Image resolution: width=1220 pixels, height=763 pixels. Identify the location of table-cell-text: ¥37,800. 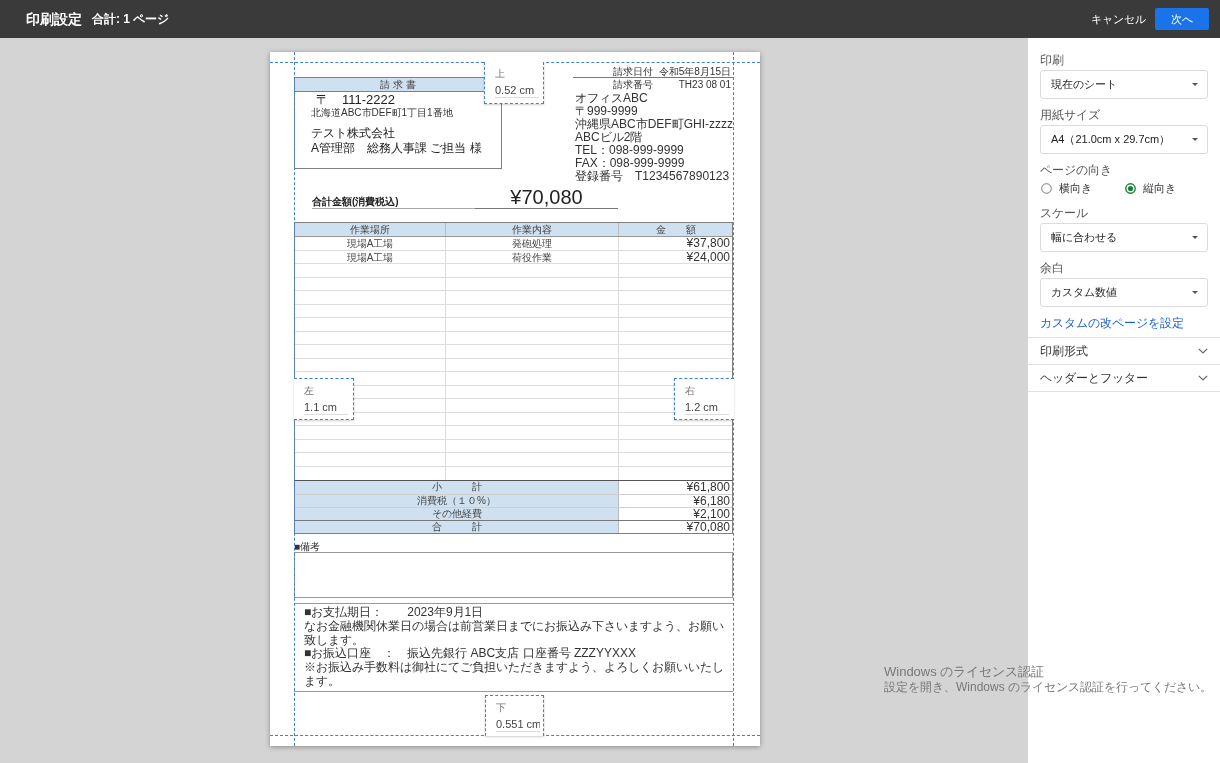
(708, 243).